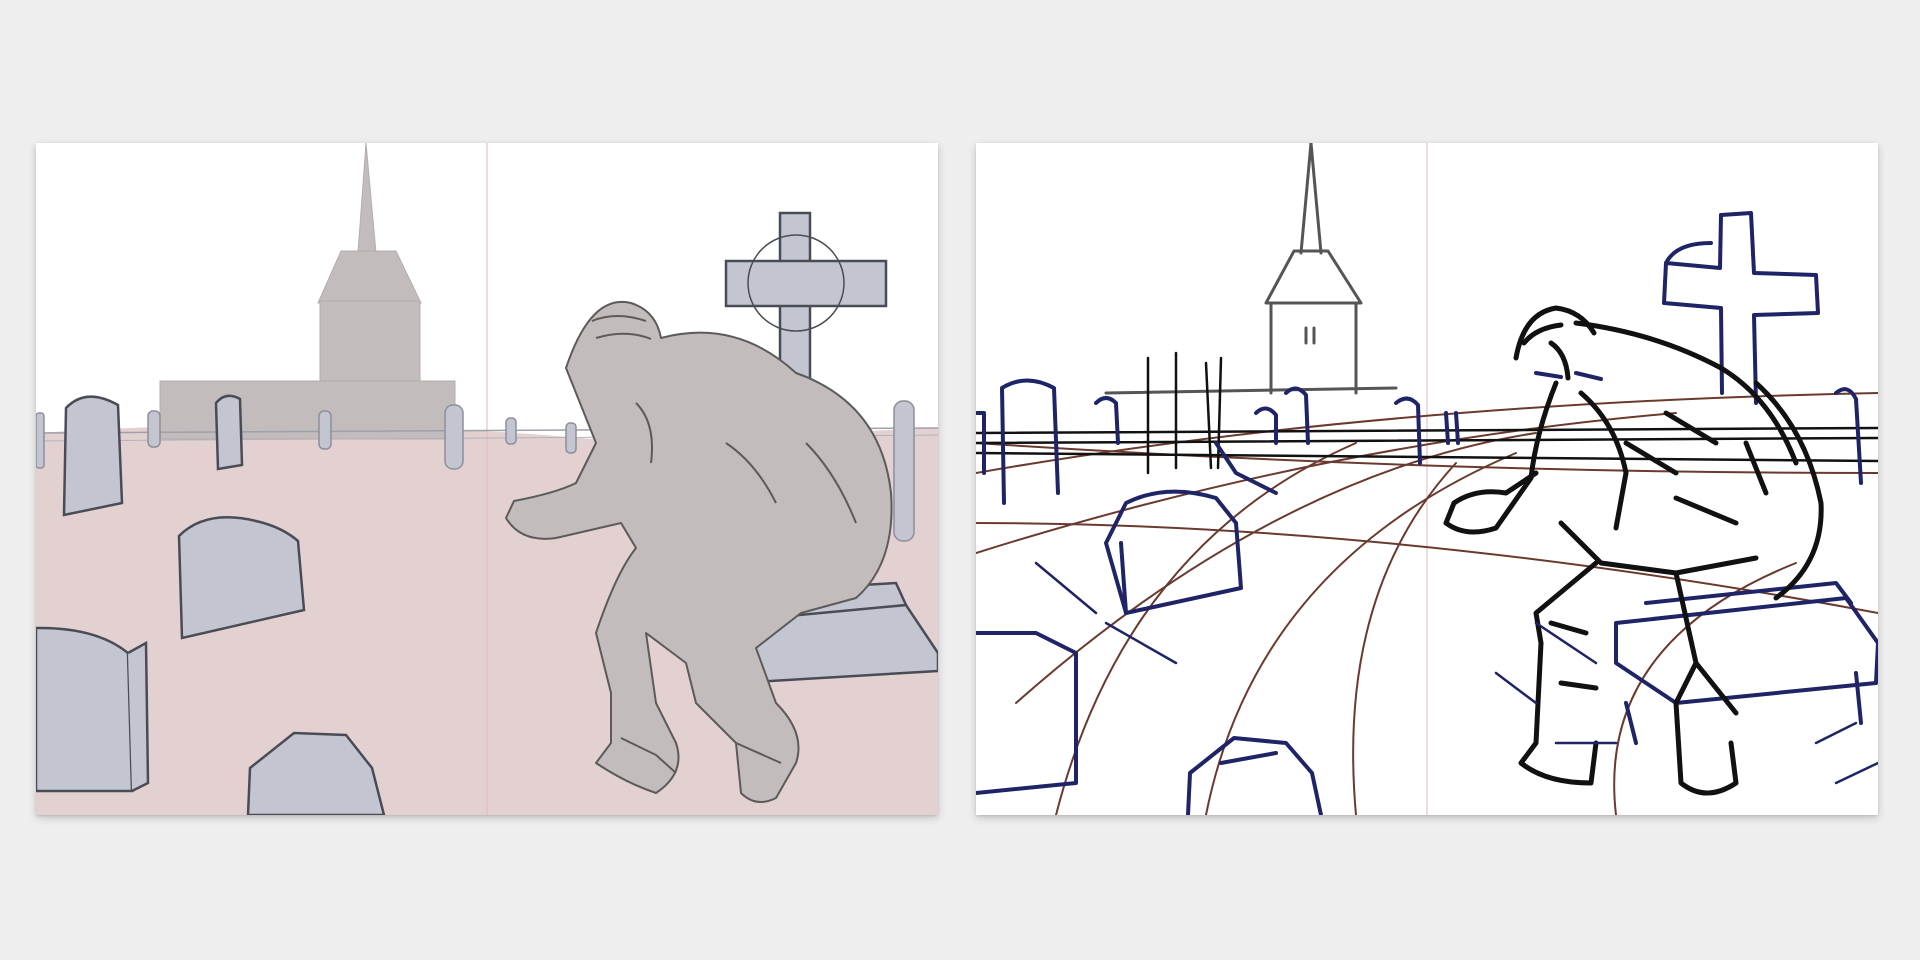 The width and height of the screenshot is (1920, 960). Describe the element at coordinates (1746, 478) in the screenshot. I see `cross-icon` at that location.